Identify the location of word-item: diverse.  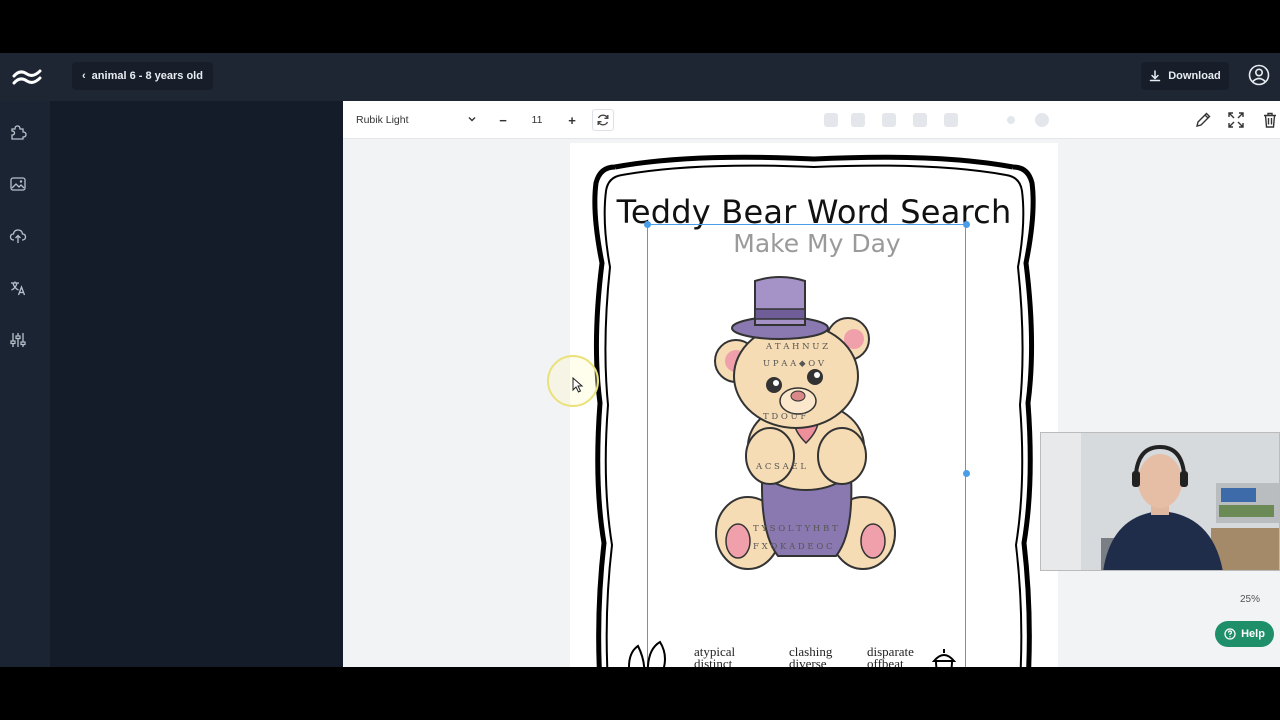
(808, 661).